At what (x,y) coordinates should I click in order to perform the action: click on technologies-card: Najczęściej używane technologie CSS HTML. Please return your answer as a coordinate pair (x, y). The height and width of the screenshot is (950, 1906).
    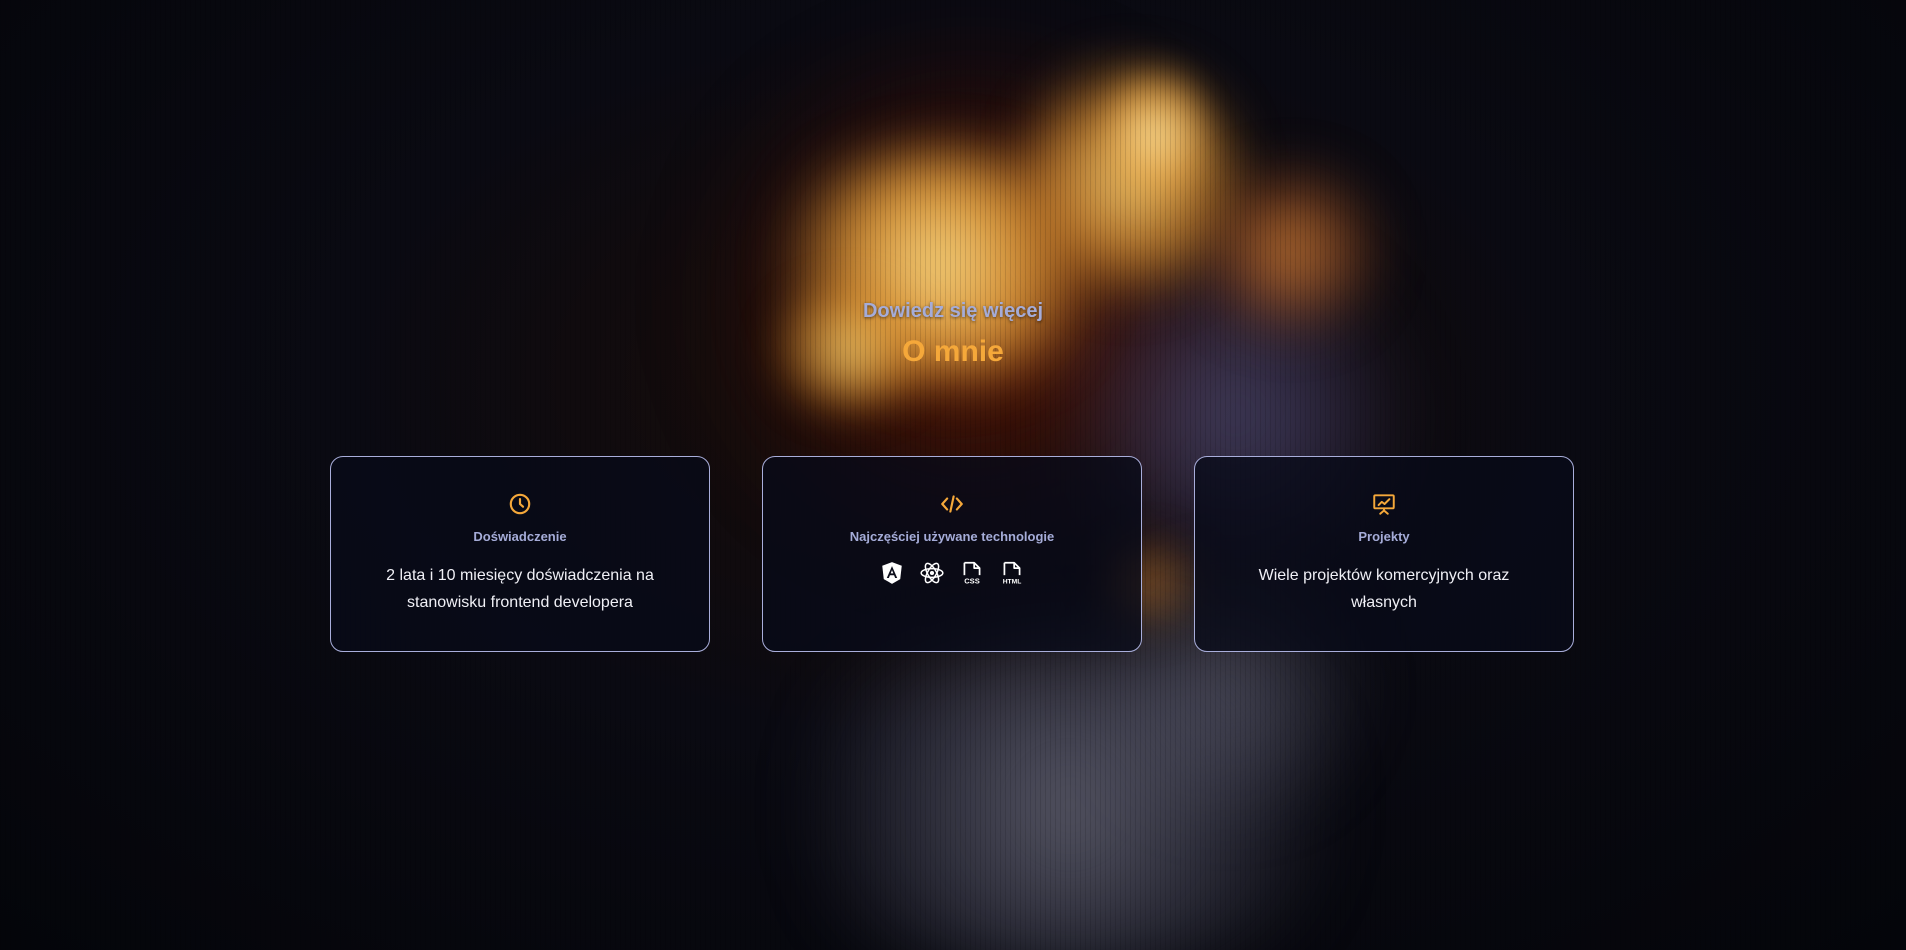
    Looking at the image, I should click on (952, 554).